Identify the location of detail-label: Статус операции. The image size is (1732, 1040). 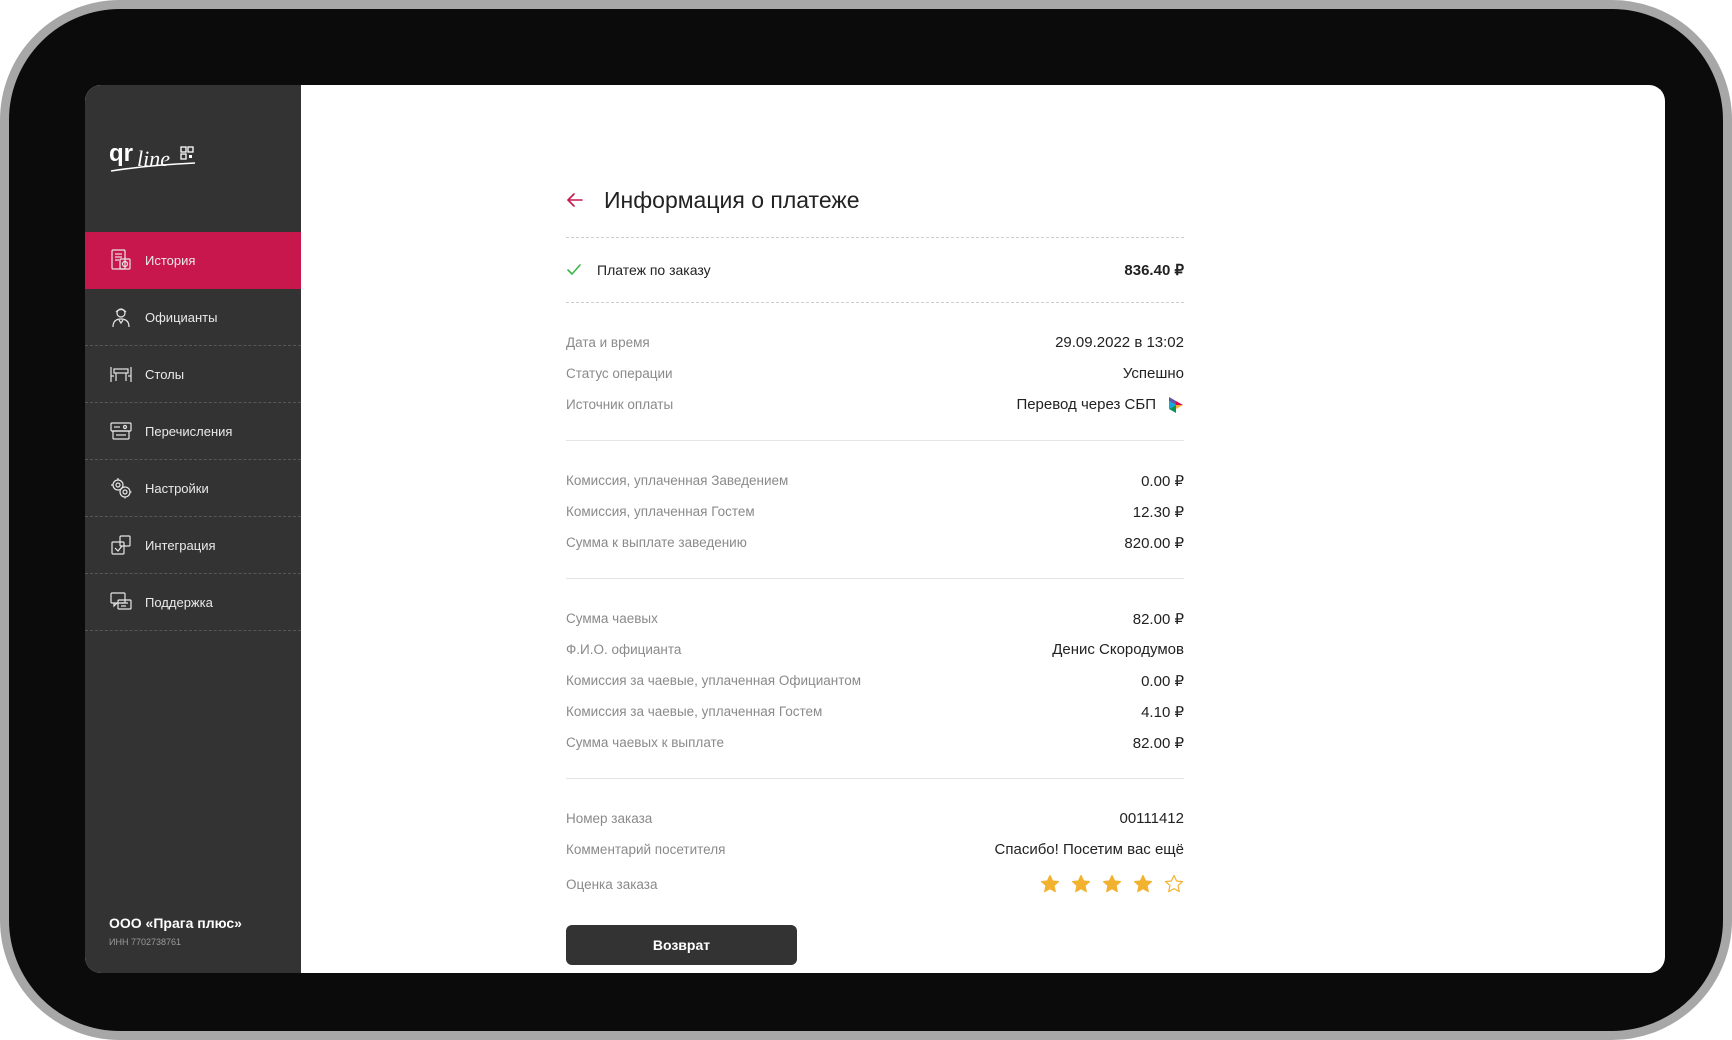
(619, 373).